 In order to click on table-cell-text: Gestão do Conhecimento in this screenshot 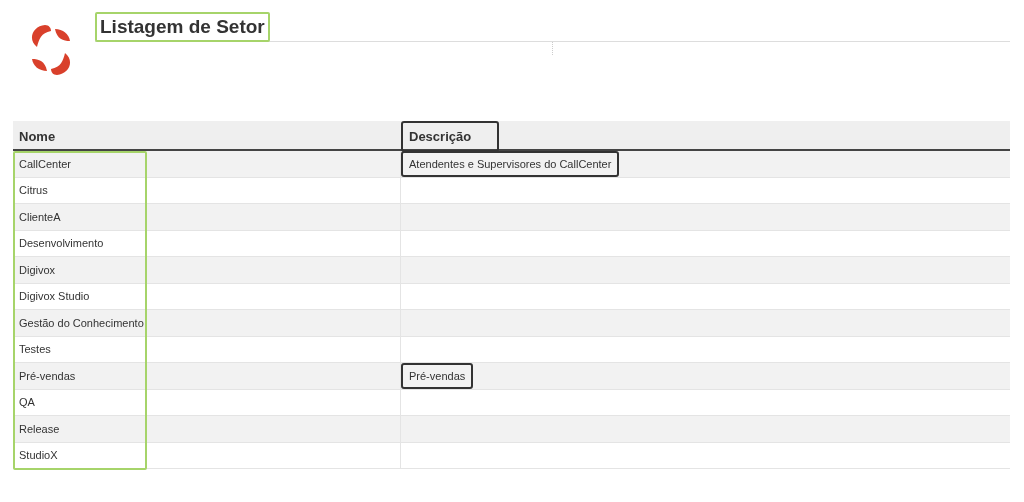, I will do `click(81, 323)`.